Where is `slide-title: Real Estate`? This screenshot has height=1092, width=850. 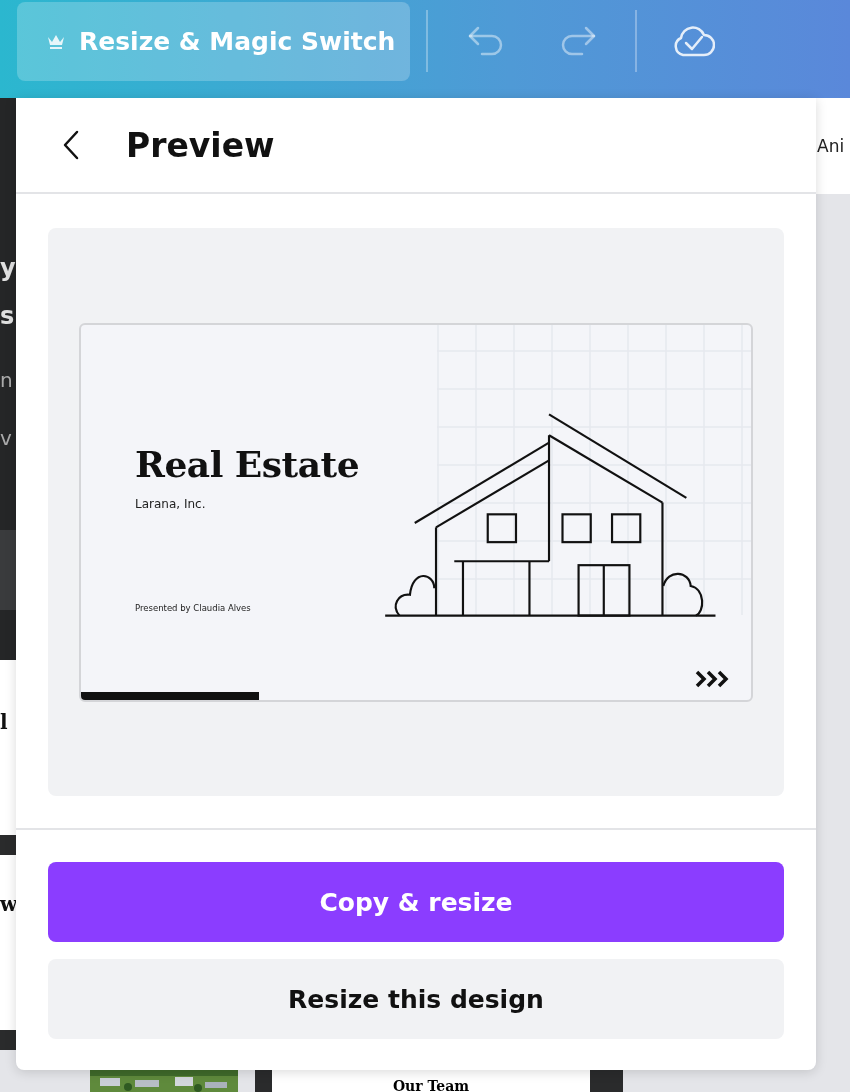 slide-title: Real Estate is located at coordinates (247, 463).